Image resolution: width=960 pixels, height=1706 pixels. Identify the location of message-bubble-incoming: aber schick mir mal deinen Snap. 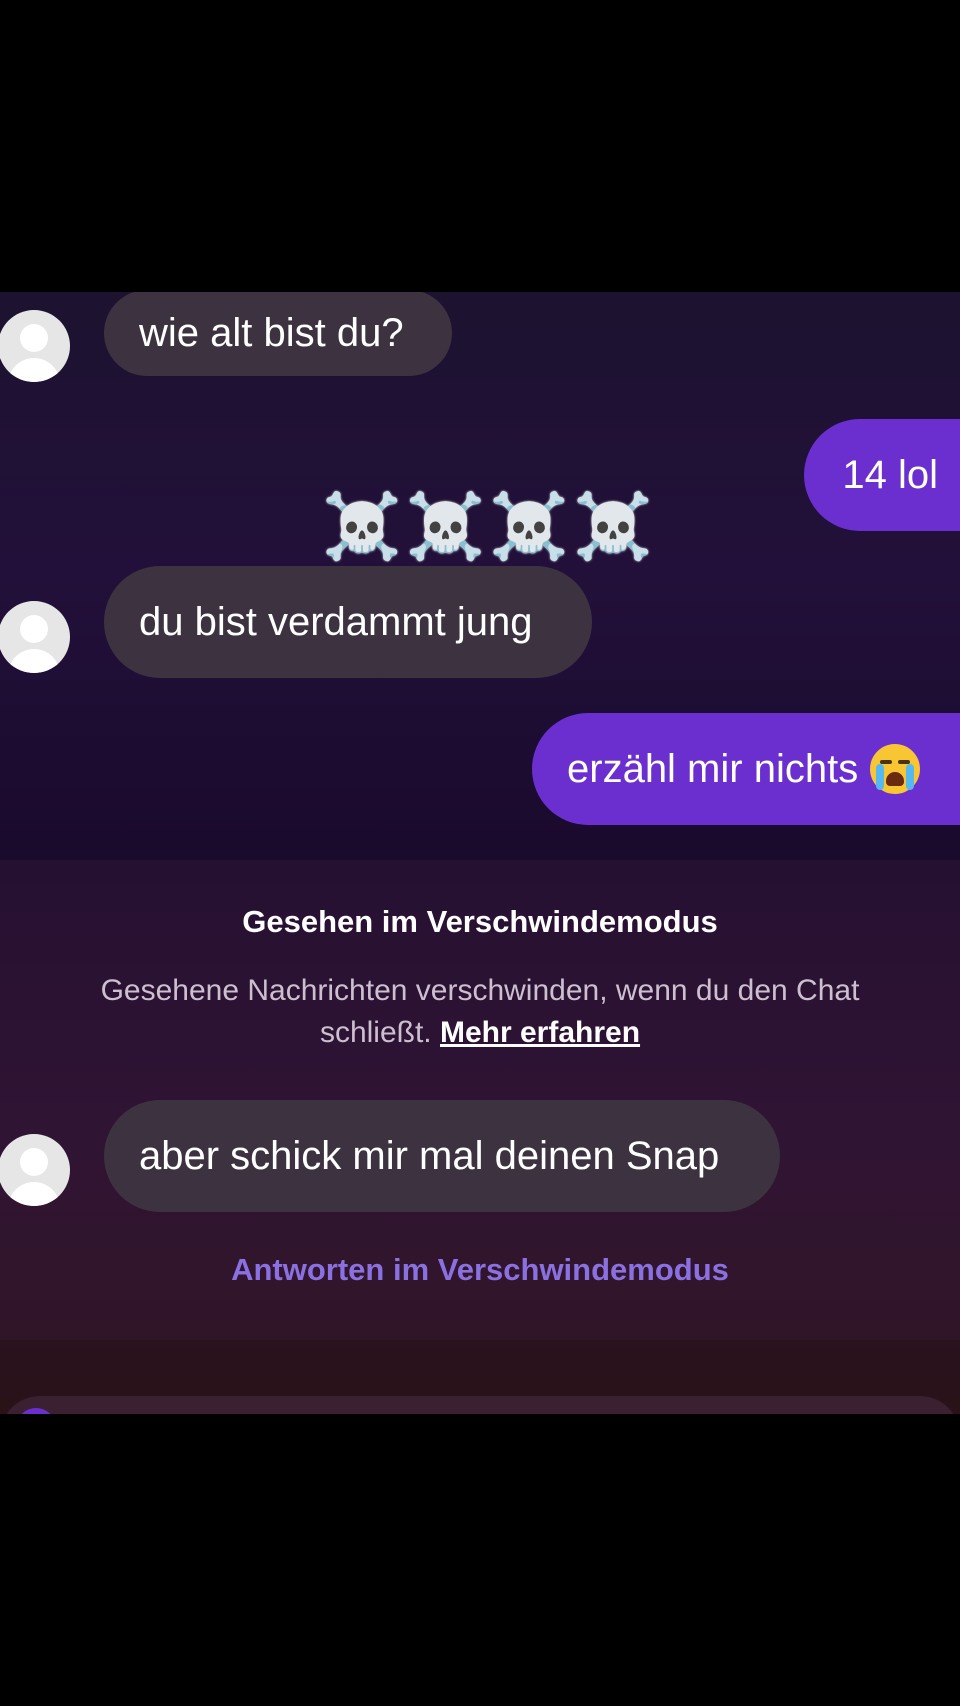
(442, 1156).